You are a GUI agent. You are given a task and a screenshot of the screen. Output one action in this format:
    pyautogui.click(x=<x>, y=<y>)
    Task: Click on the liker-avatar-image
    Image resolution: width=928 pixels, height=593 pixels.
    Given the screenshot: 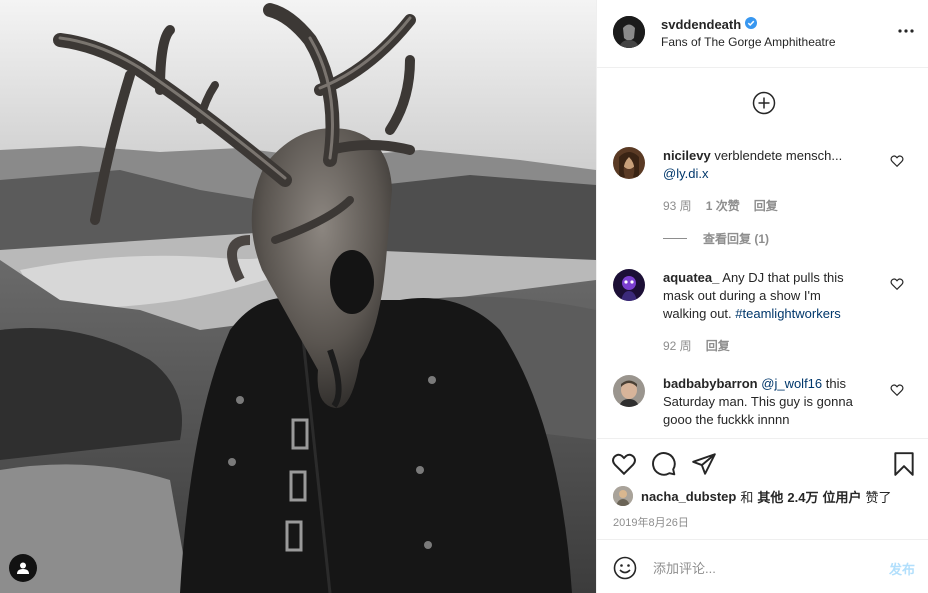 What is the action you would take?
    pyautogui.click(x=623, y=496)
    